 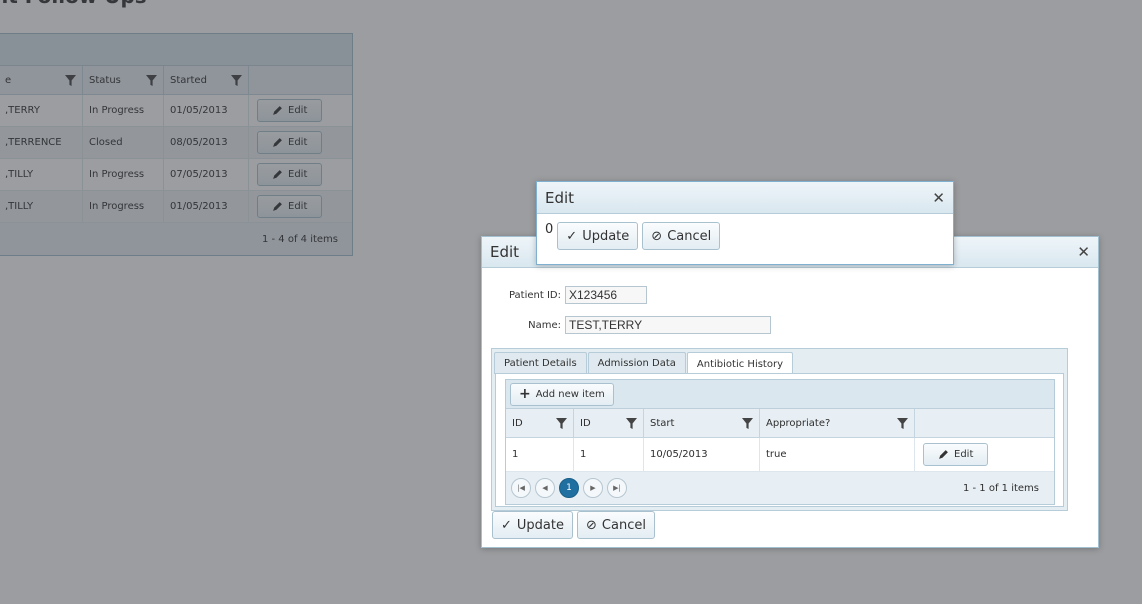 I want to click on dialog-value: 0, so click(x=549, y=229).